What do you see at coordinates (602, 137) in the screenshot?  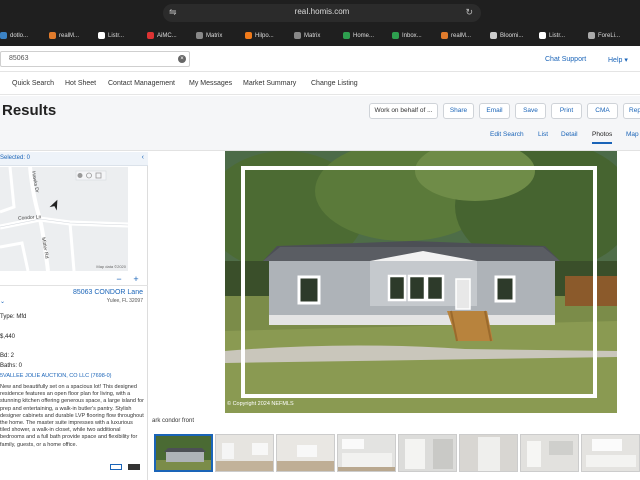 I see `tab-photos: Photos` at bounding box center [602, 137].